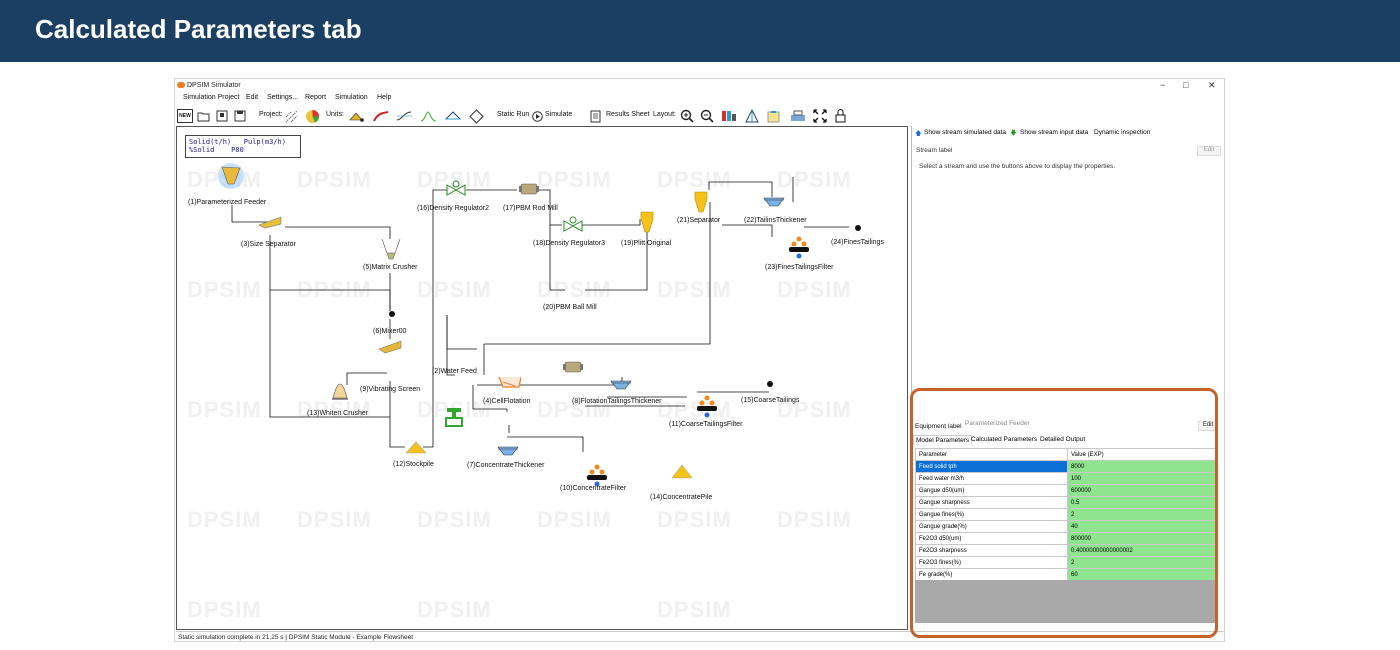 This screenshot has height=650, width=1400. What do you see at coordinates (413, 464) in the screenshot?
I see `unit-label: (12)Stockpile` at bounding box center [413, 464].